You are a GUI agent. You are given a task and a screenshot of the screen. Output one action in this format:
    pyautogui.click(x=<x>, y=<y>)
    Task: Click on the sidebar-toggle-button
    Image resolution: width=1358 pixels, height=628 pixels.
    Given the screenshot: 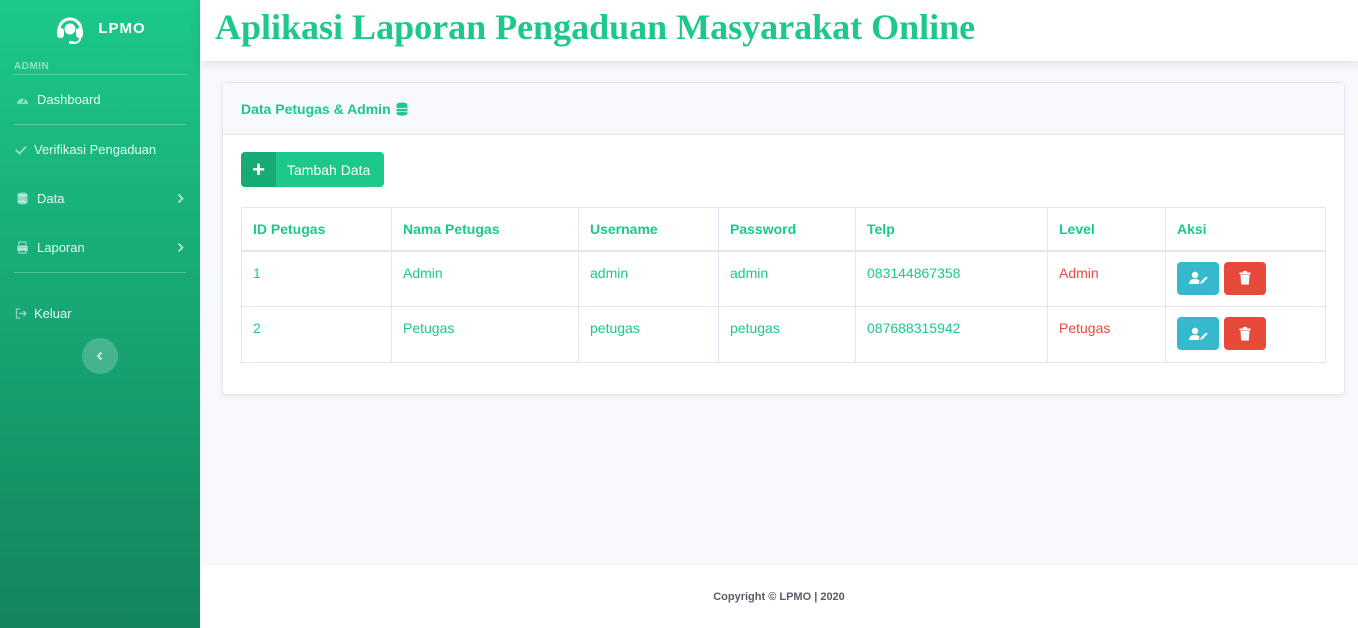 What is the action you would take?
    pyautogui.click(x=100, y=356)
    